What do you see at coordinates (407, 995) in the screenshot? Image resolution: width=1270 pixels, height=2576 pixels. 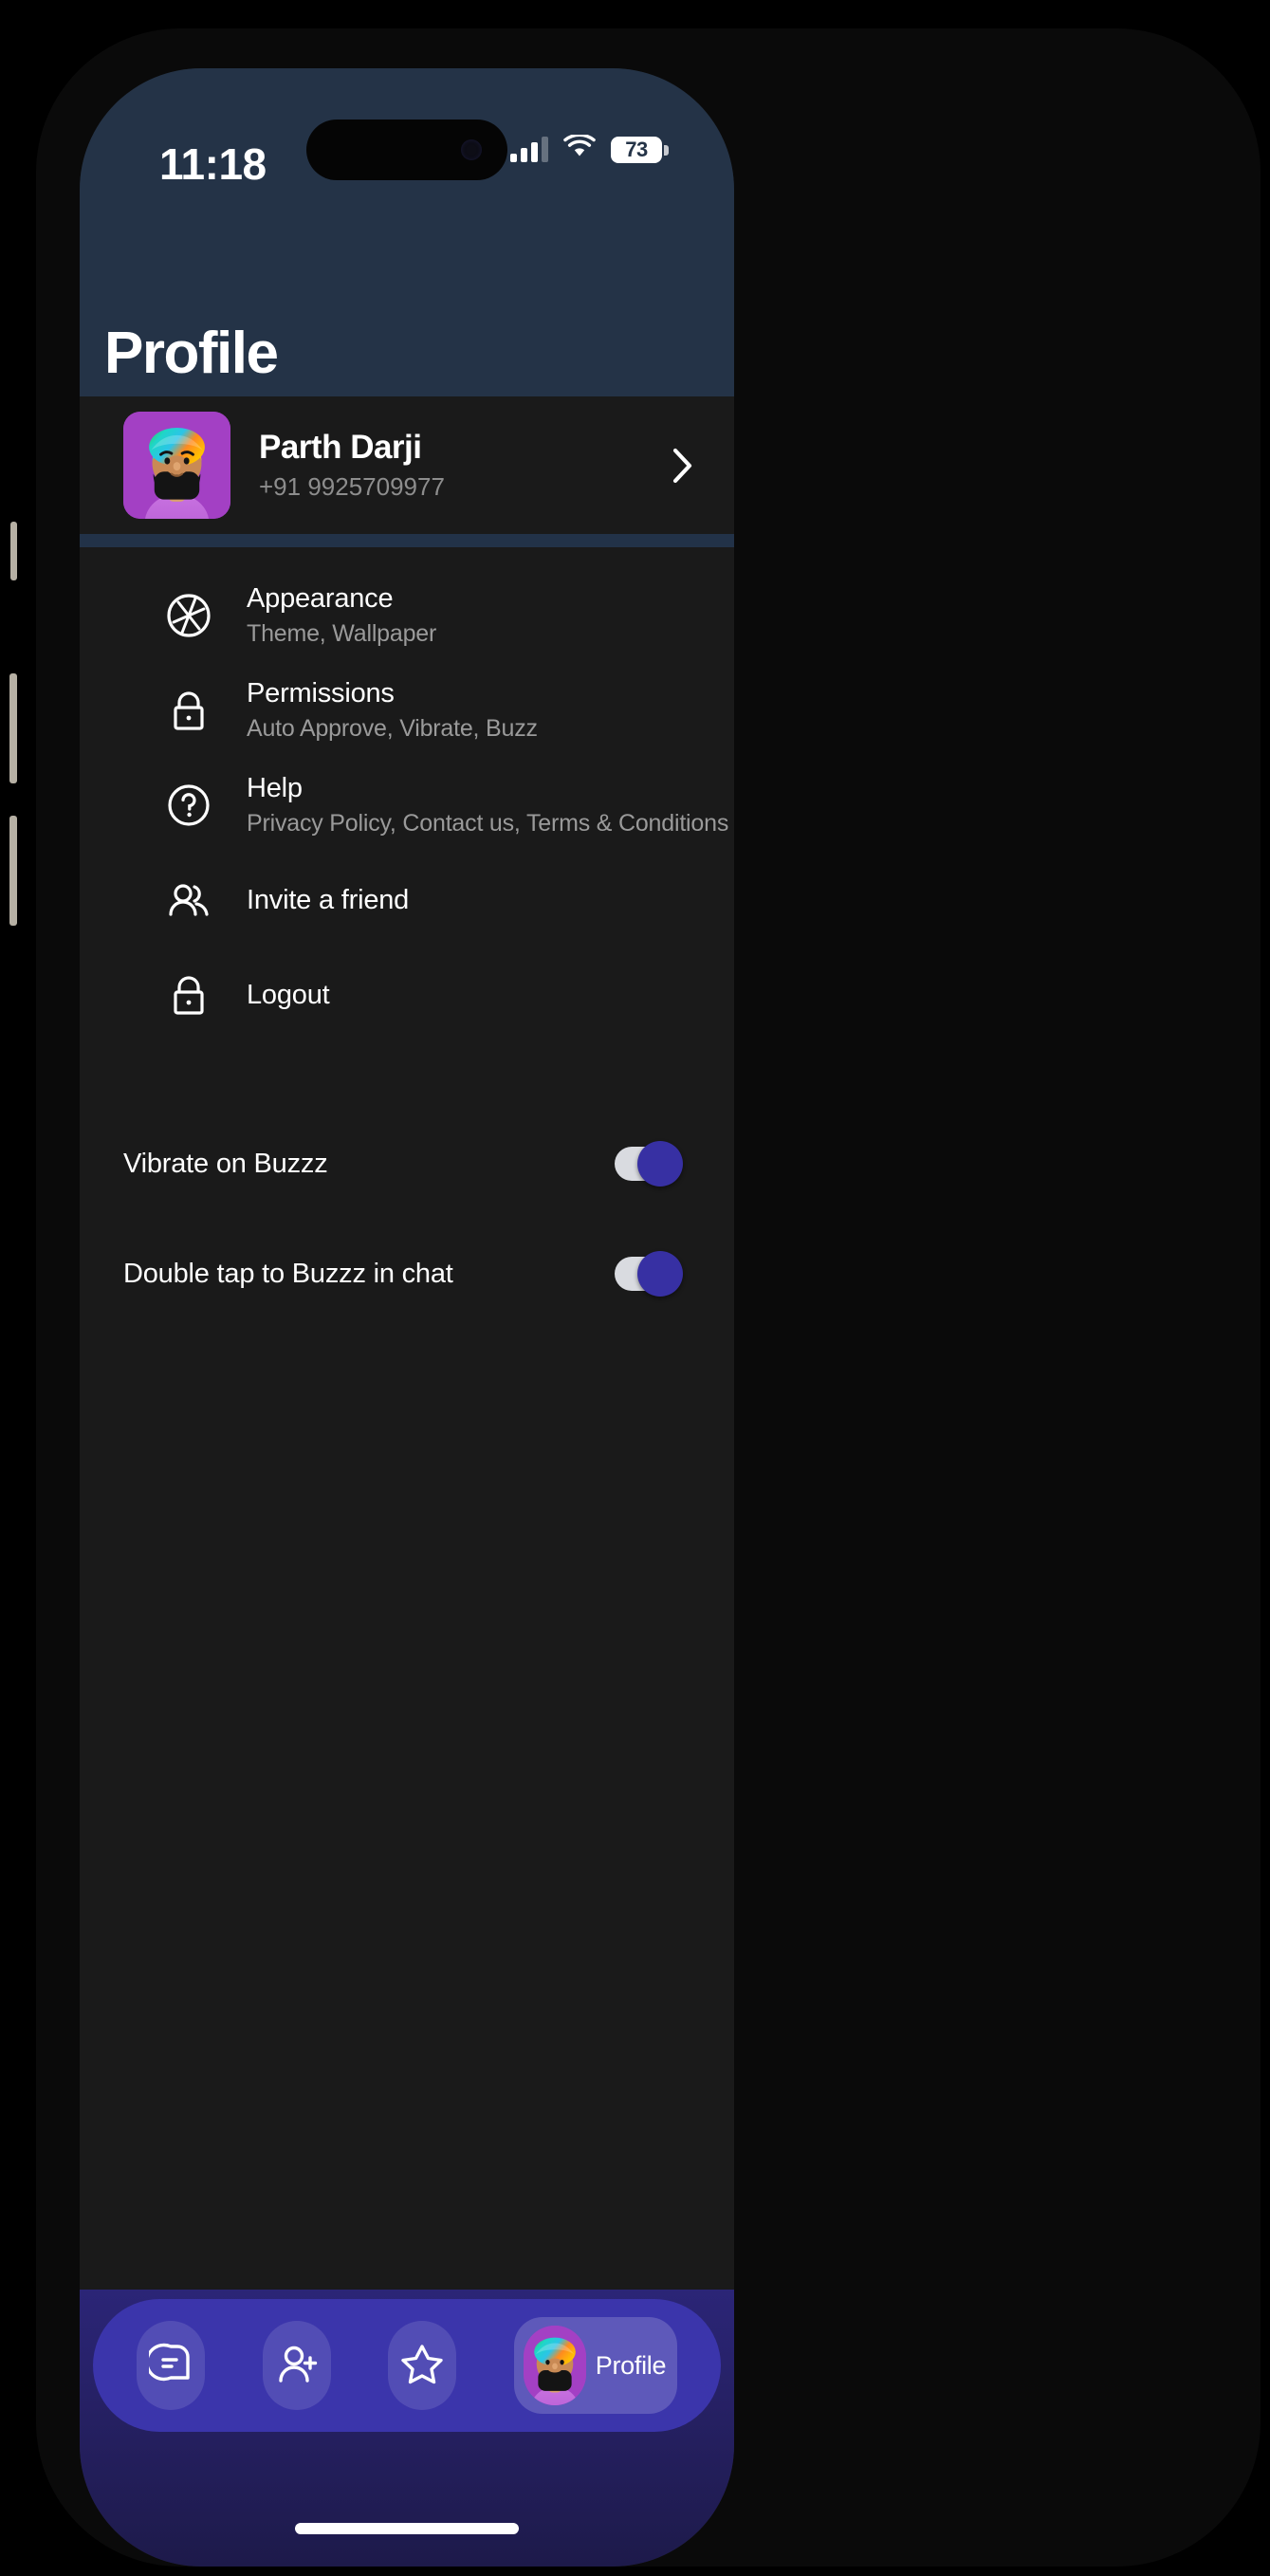 I see `menu-item-logout: Logout` at bounding box center [407, 995].